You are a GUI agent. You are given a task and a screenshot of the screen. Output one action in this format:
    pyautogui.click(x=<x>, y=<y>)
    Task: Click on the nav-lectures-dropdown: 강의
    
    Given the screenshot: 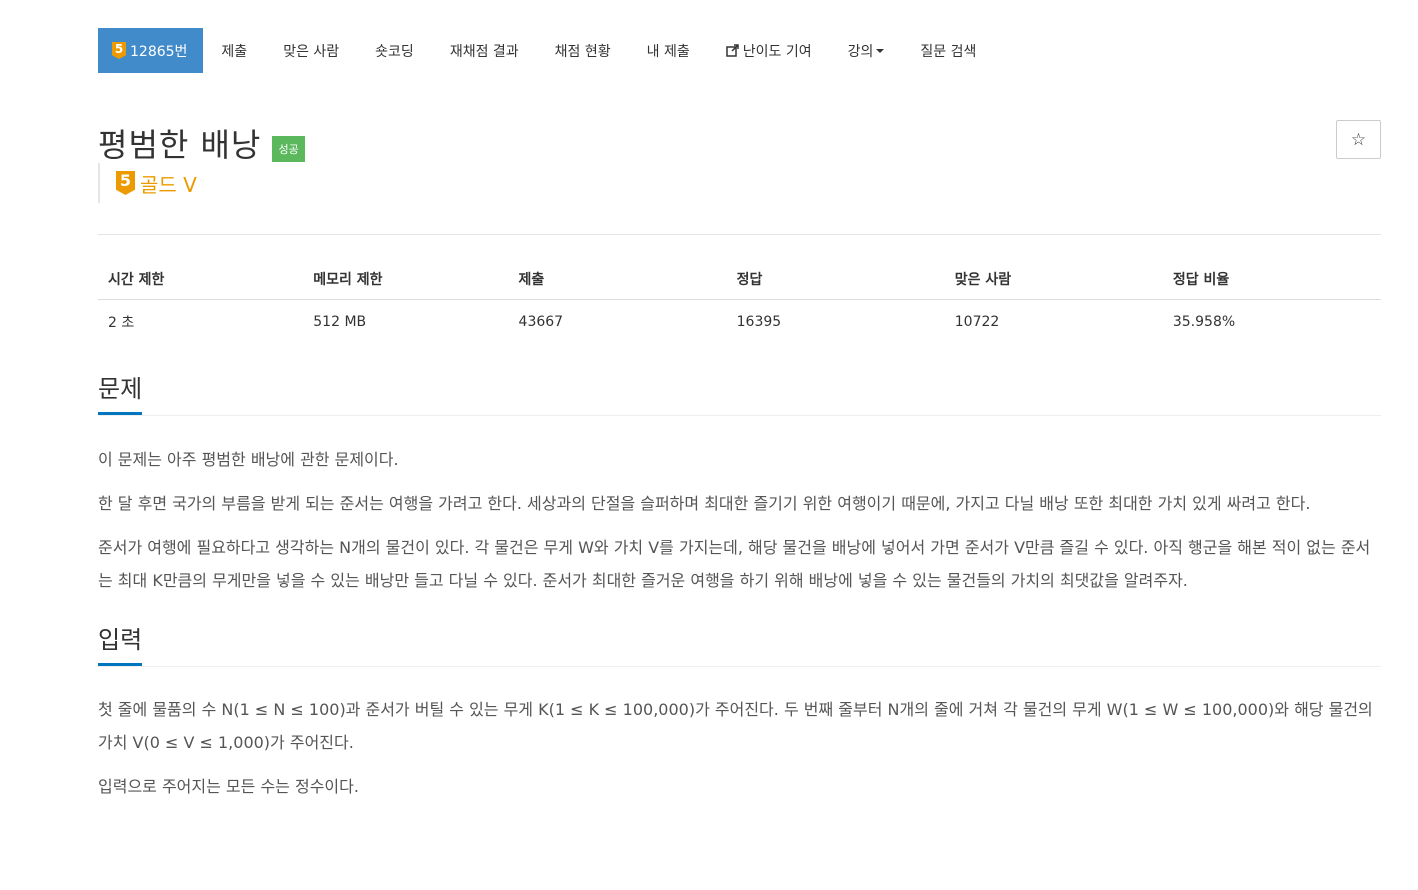 What is the action you would take?
    pyautogui.click(x=866, y=50)
    